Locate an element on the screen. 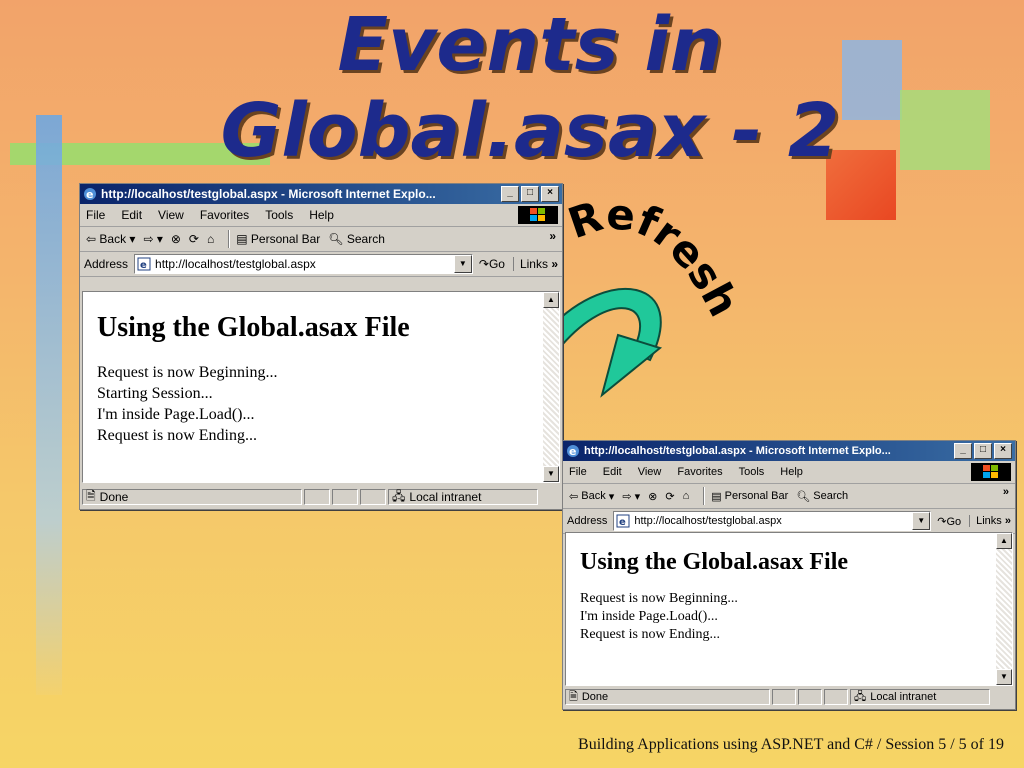 The width and height of the screenshot is (1024, 768). decor-square-green is located at coordinates (945, 130).